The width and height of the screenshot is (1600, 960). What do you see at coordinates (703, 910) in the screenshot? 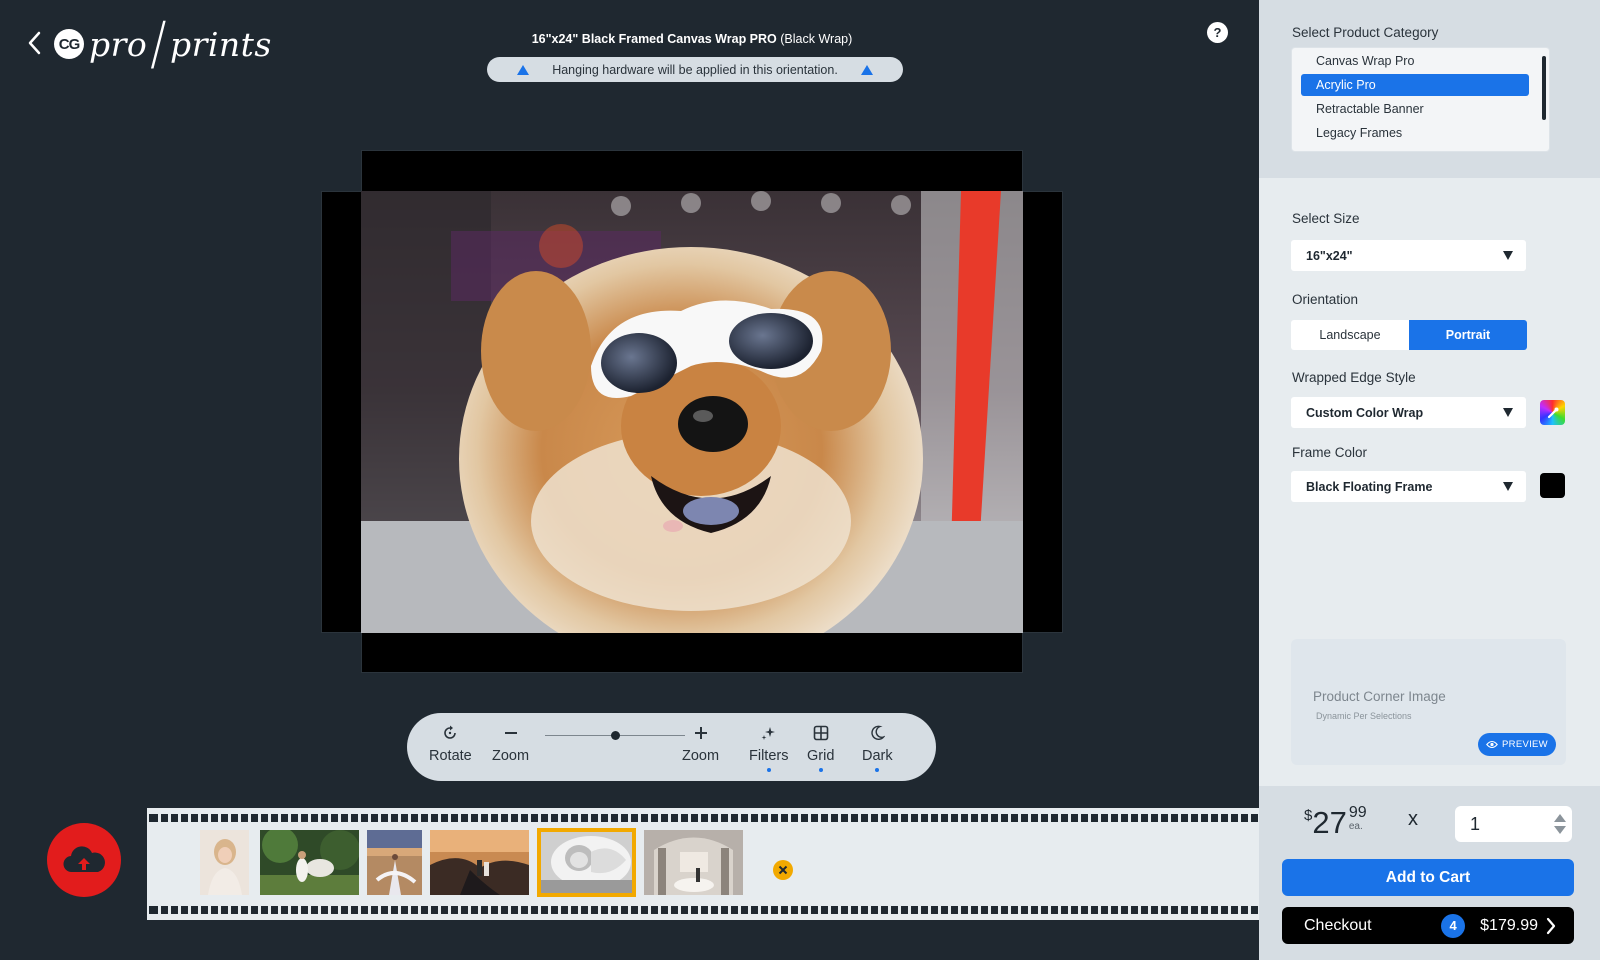
I see `filmstrip-perforations-bottom` at bounding box center [703, 910].